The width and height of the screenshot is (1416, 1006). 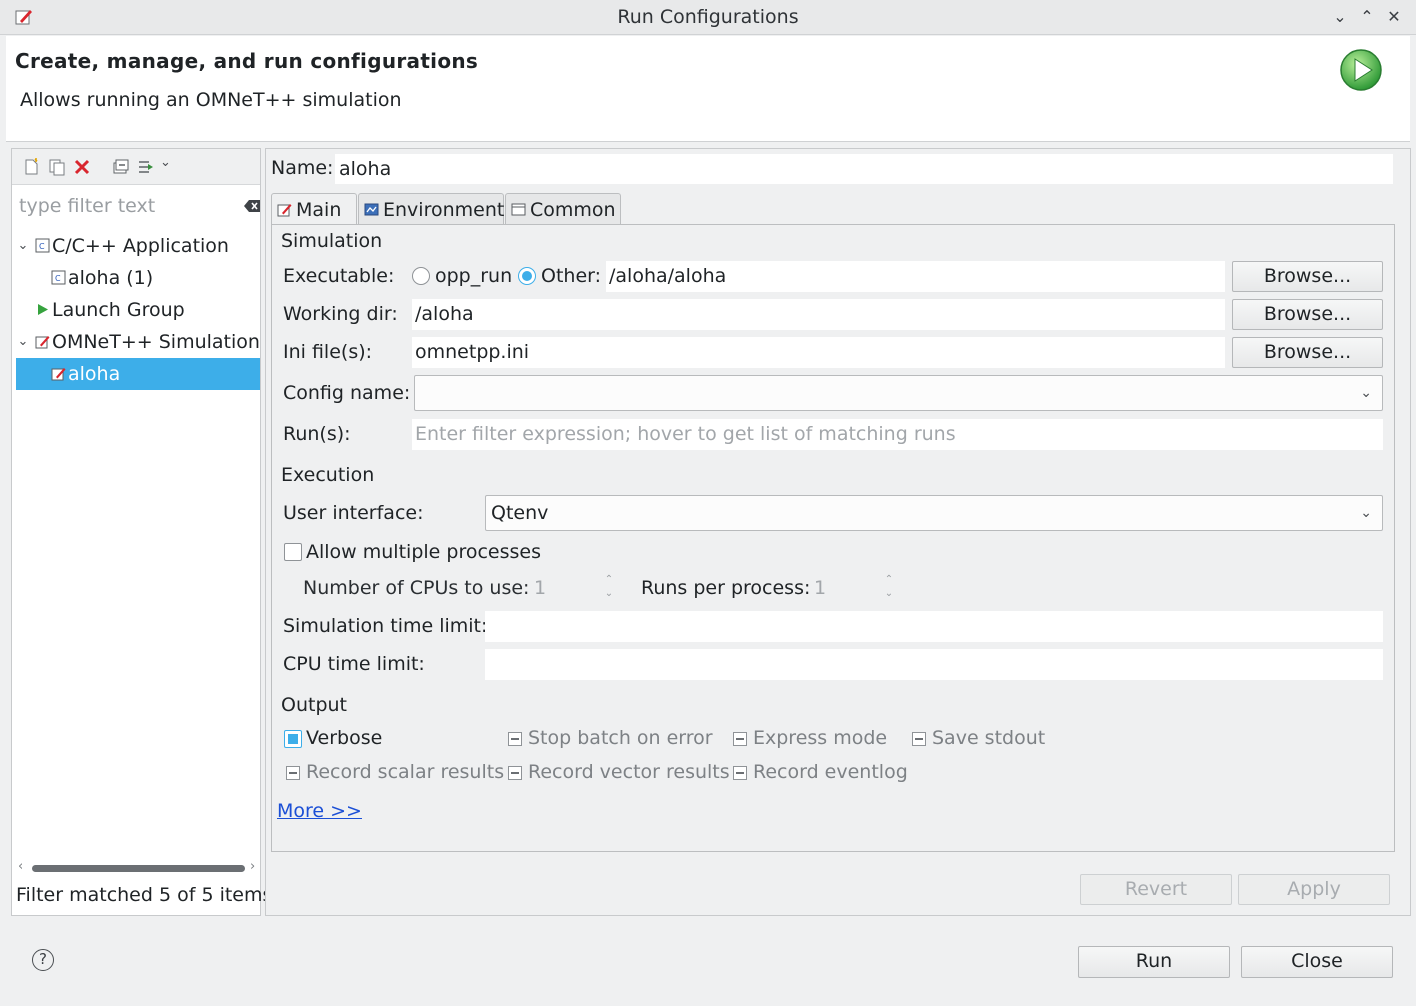 What do you see at coordinates (57, 167) in the screenshot?
I see `duplicate-config-icon` at bounding box center [57, 167].